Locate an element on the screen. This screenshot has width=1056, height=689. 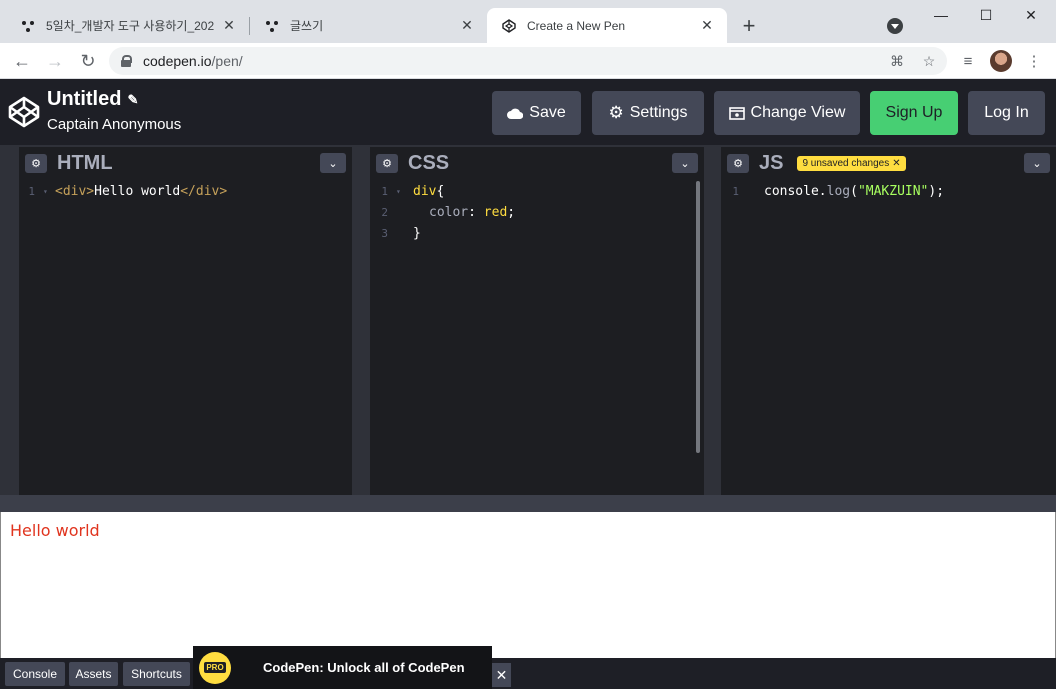
back-arrow-icon: ← is located at coordinates (22, 61).